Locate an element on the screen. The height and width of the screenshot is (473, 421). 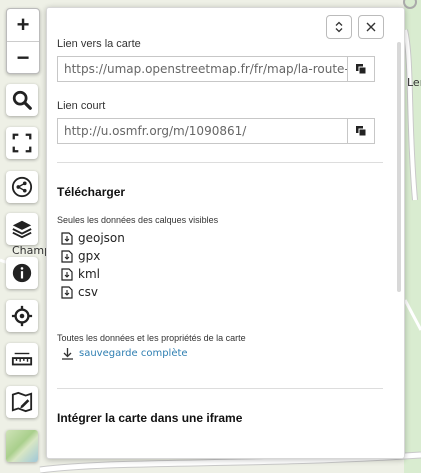
locate-icon is located at coordinates (22, 316).